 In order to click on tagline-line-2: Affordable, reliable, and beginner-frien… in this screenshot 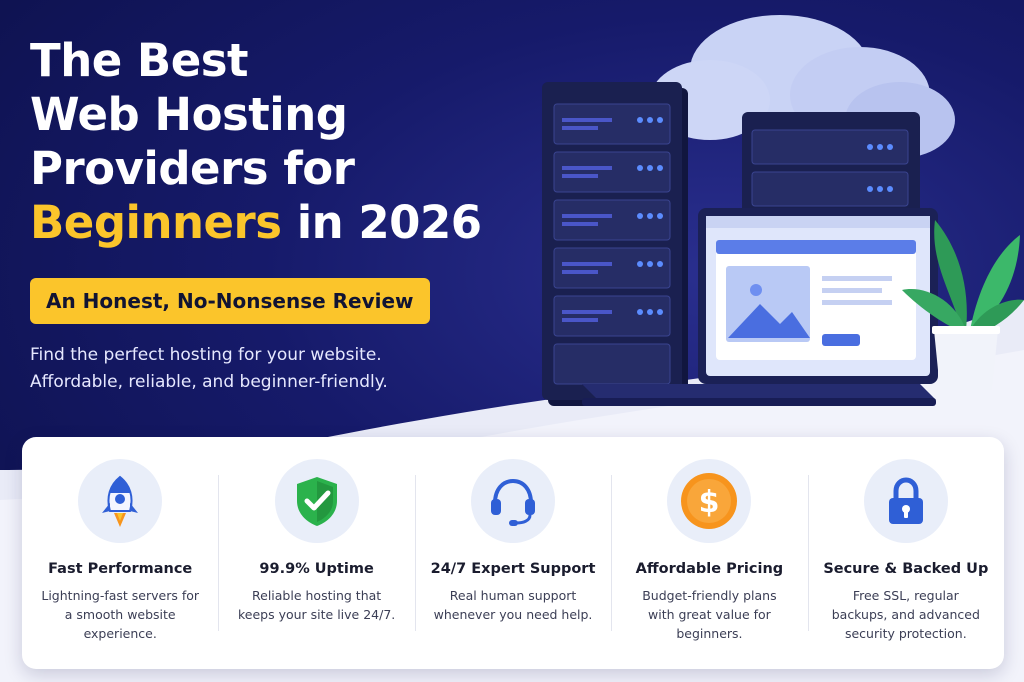, I will do `click(209, 382)`.